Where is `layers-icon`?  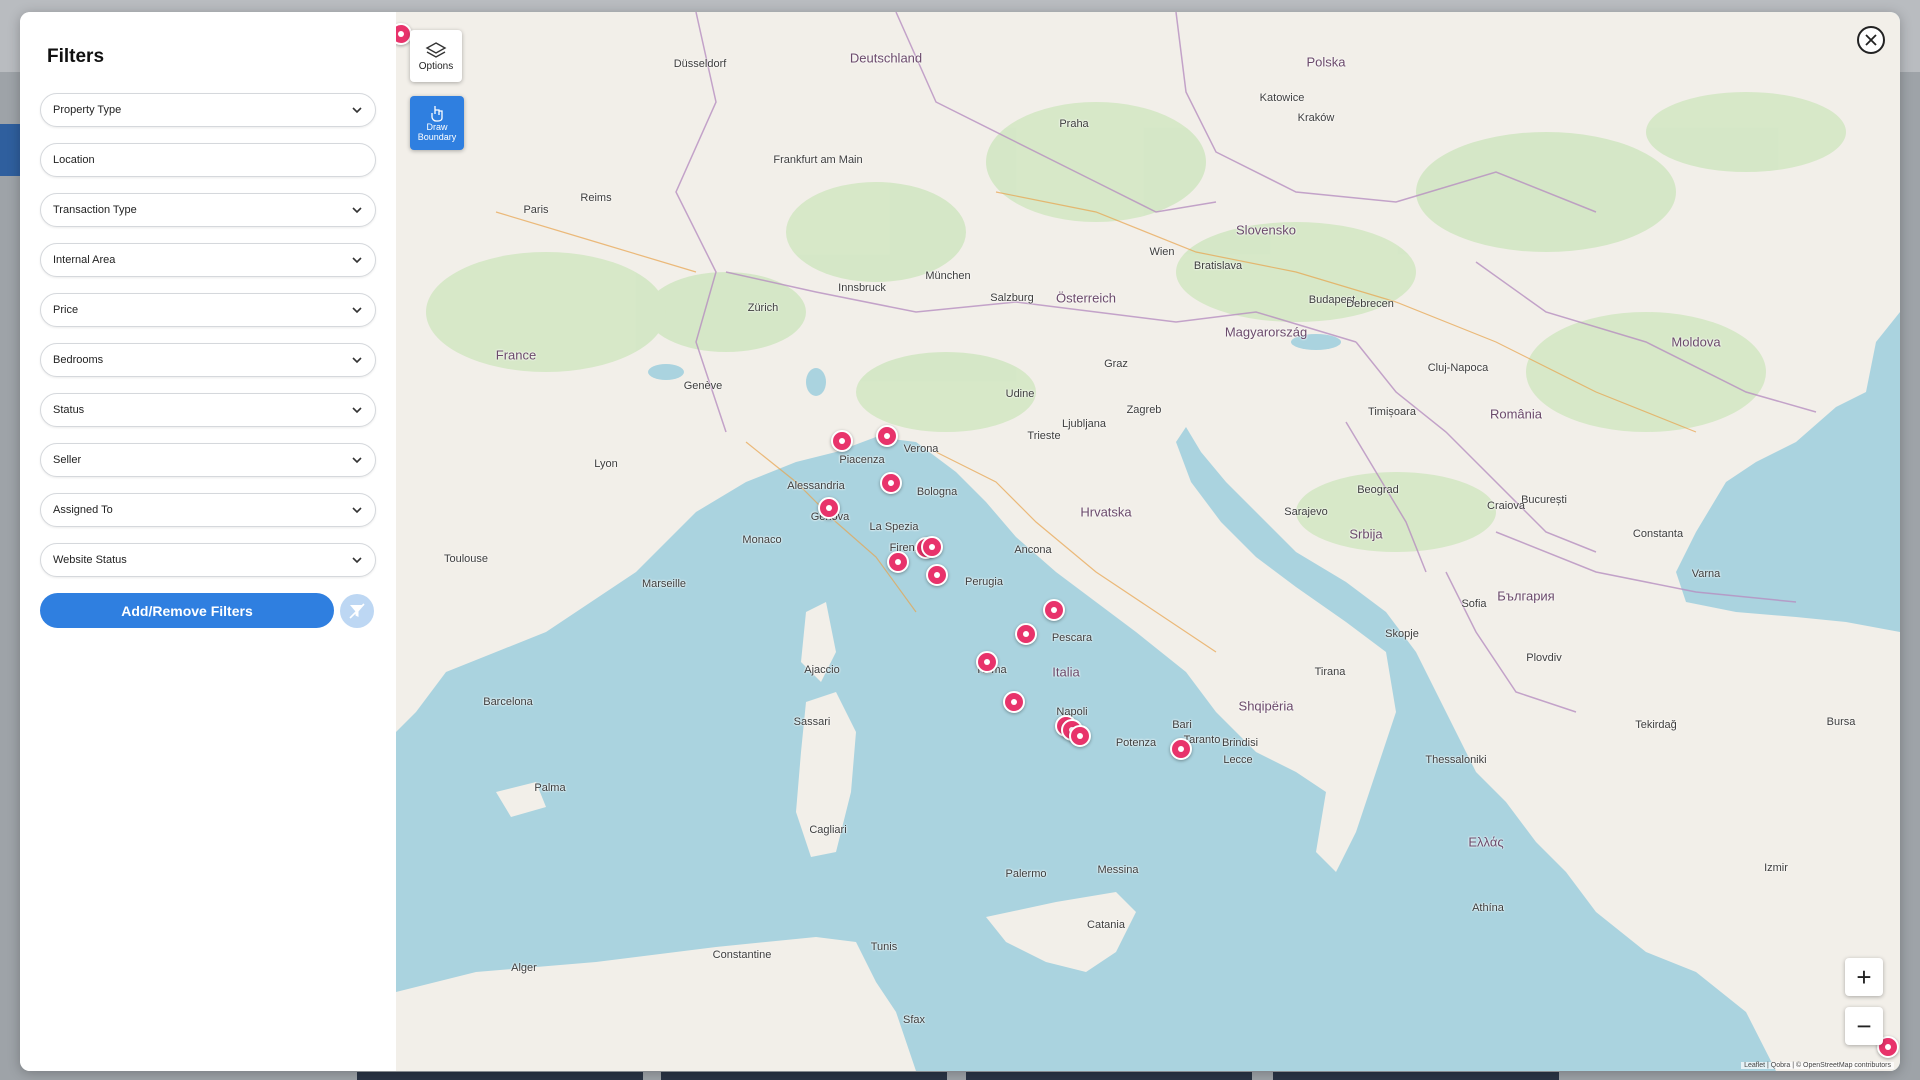 layers-icon is located at coordinates (436, 49).